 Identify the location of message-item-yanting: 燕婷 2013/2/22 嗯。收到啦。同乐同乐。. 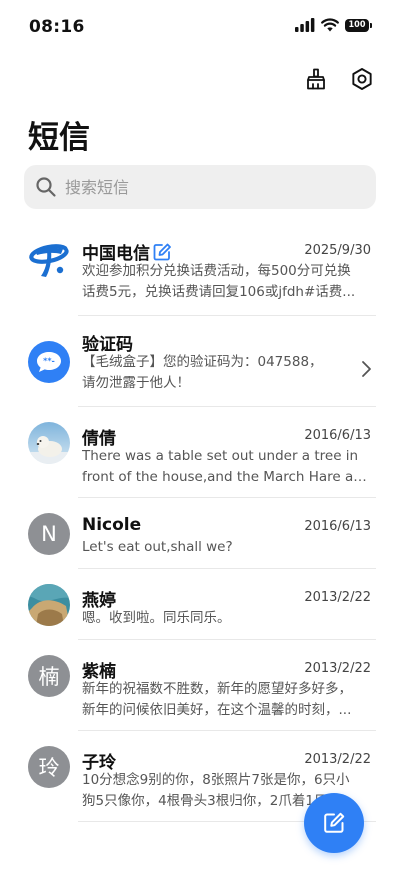
(200, 604).